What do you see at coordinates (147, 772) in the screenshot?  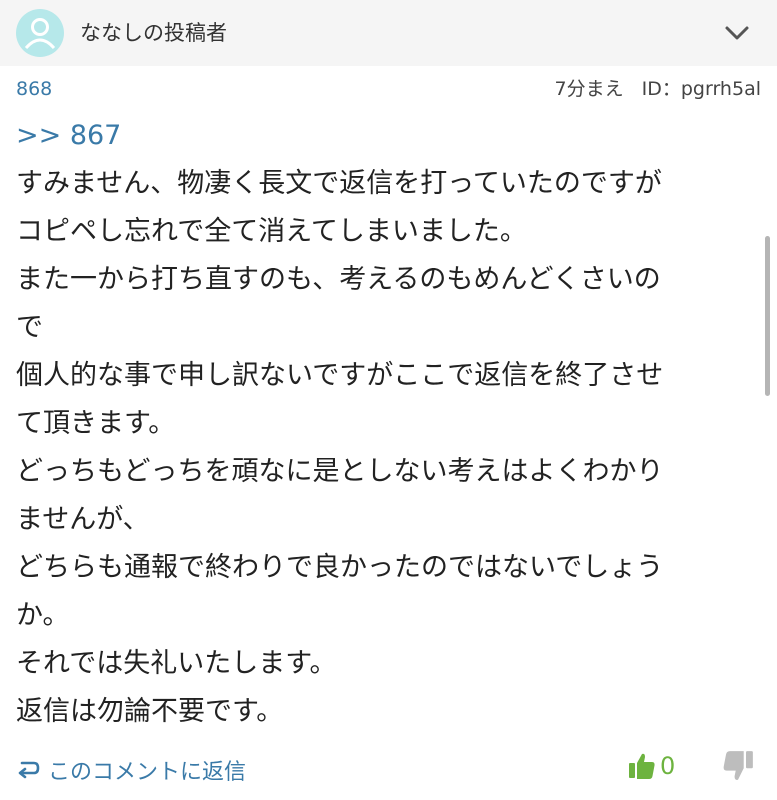 I see `reply-label: このコメントに返信` at bounding box center [147, 772].